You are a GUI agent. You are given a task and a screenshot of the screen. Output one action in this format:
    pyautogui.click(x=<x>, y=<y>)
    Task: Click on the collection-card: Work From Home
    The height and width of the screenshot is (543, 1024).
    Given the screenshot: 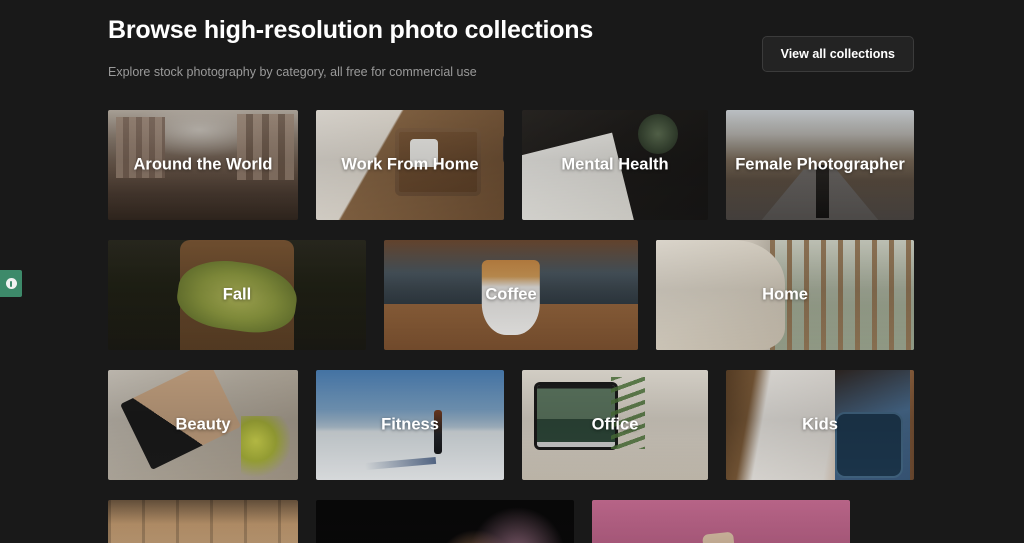 What is the action you would take?
    pyautogui.click(x=410, y=165)
    